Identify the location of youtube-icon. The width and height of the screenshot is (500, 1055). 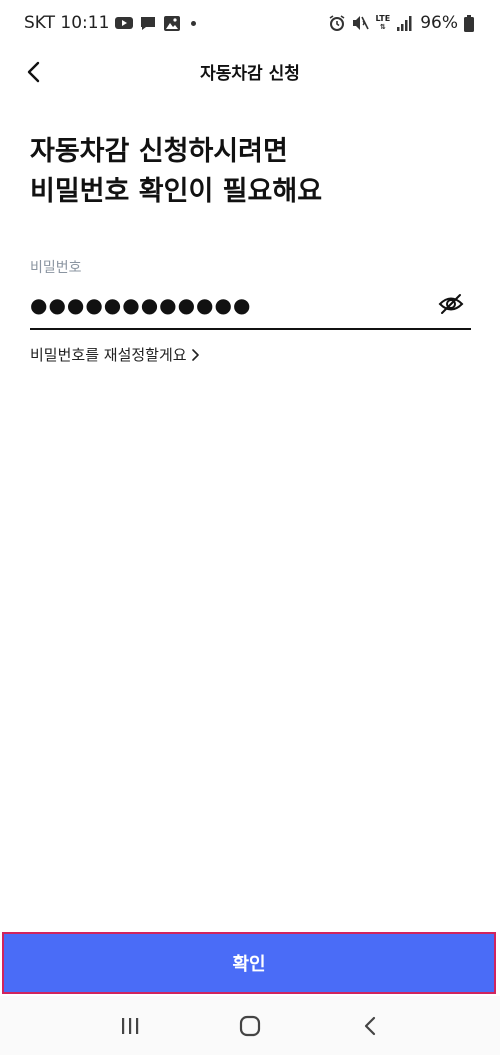
(124, 23).